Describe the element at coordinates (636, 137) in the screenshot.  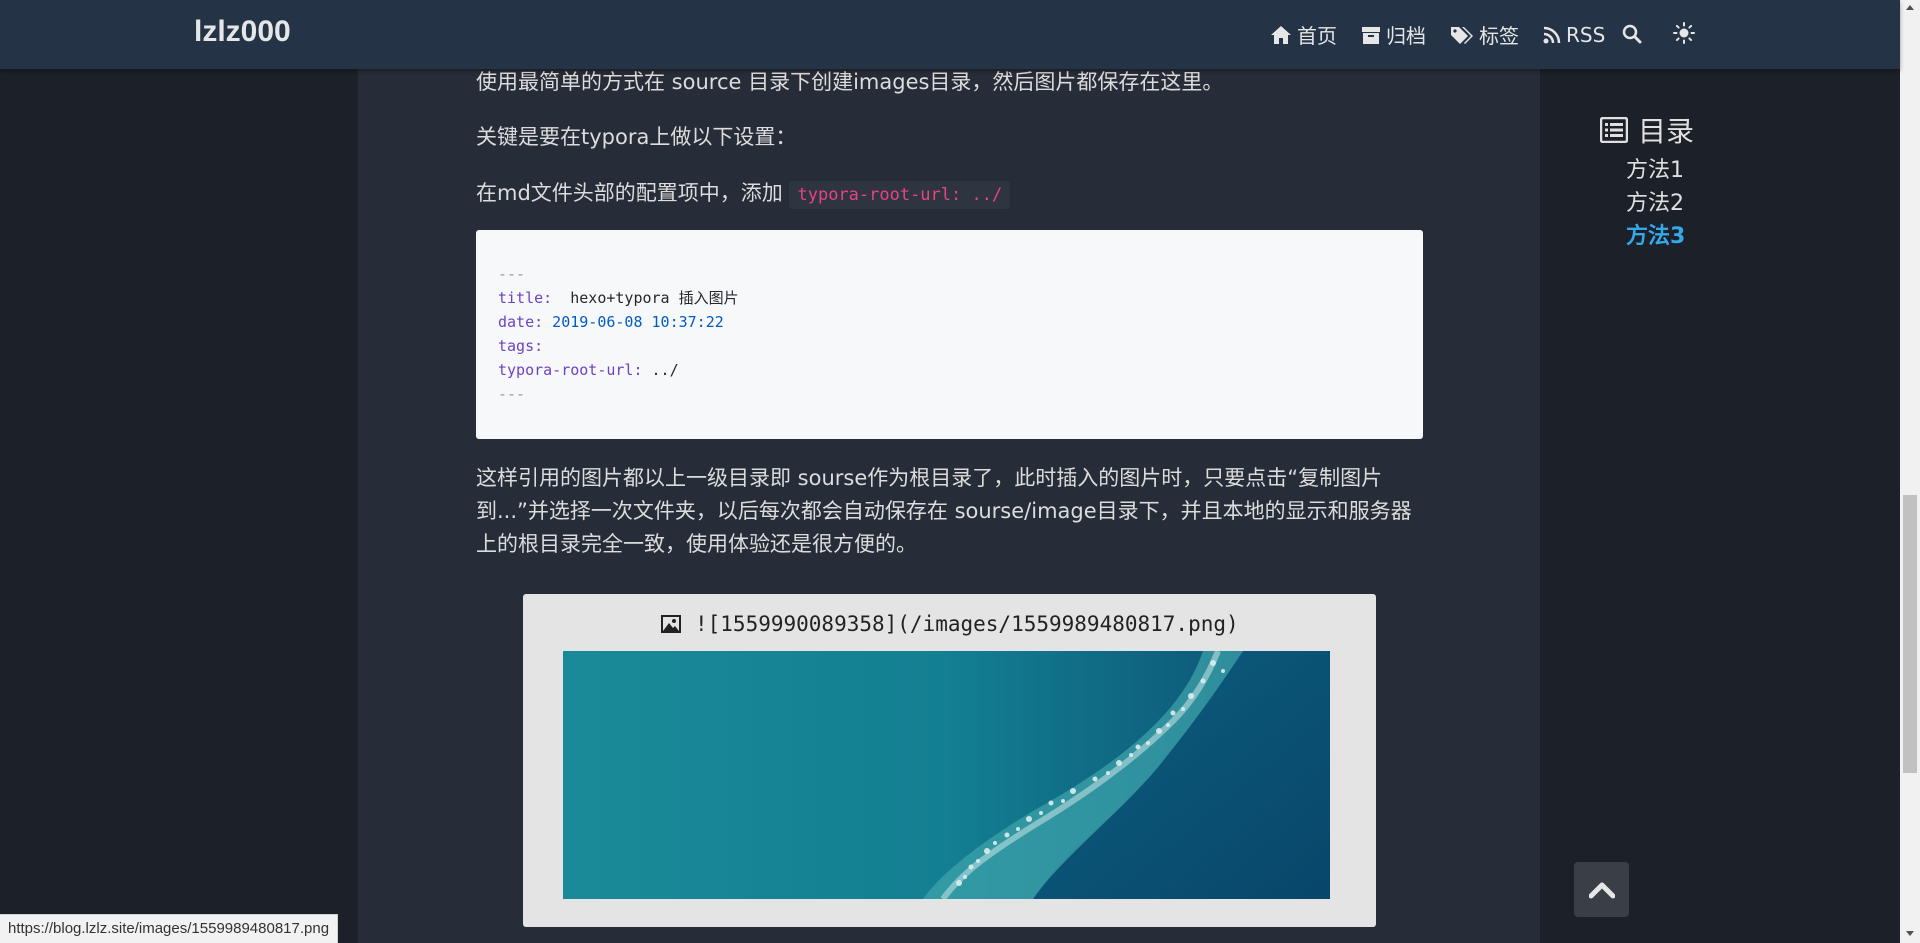
I see `paragraph-typora-setting: 关键是要在typora上做以下设置：` at that location.